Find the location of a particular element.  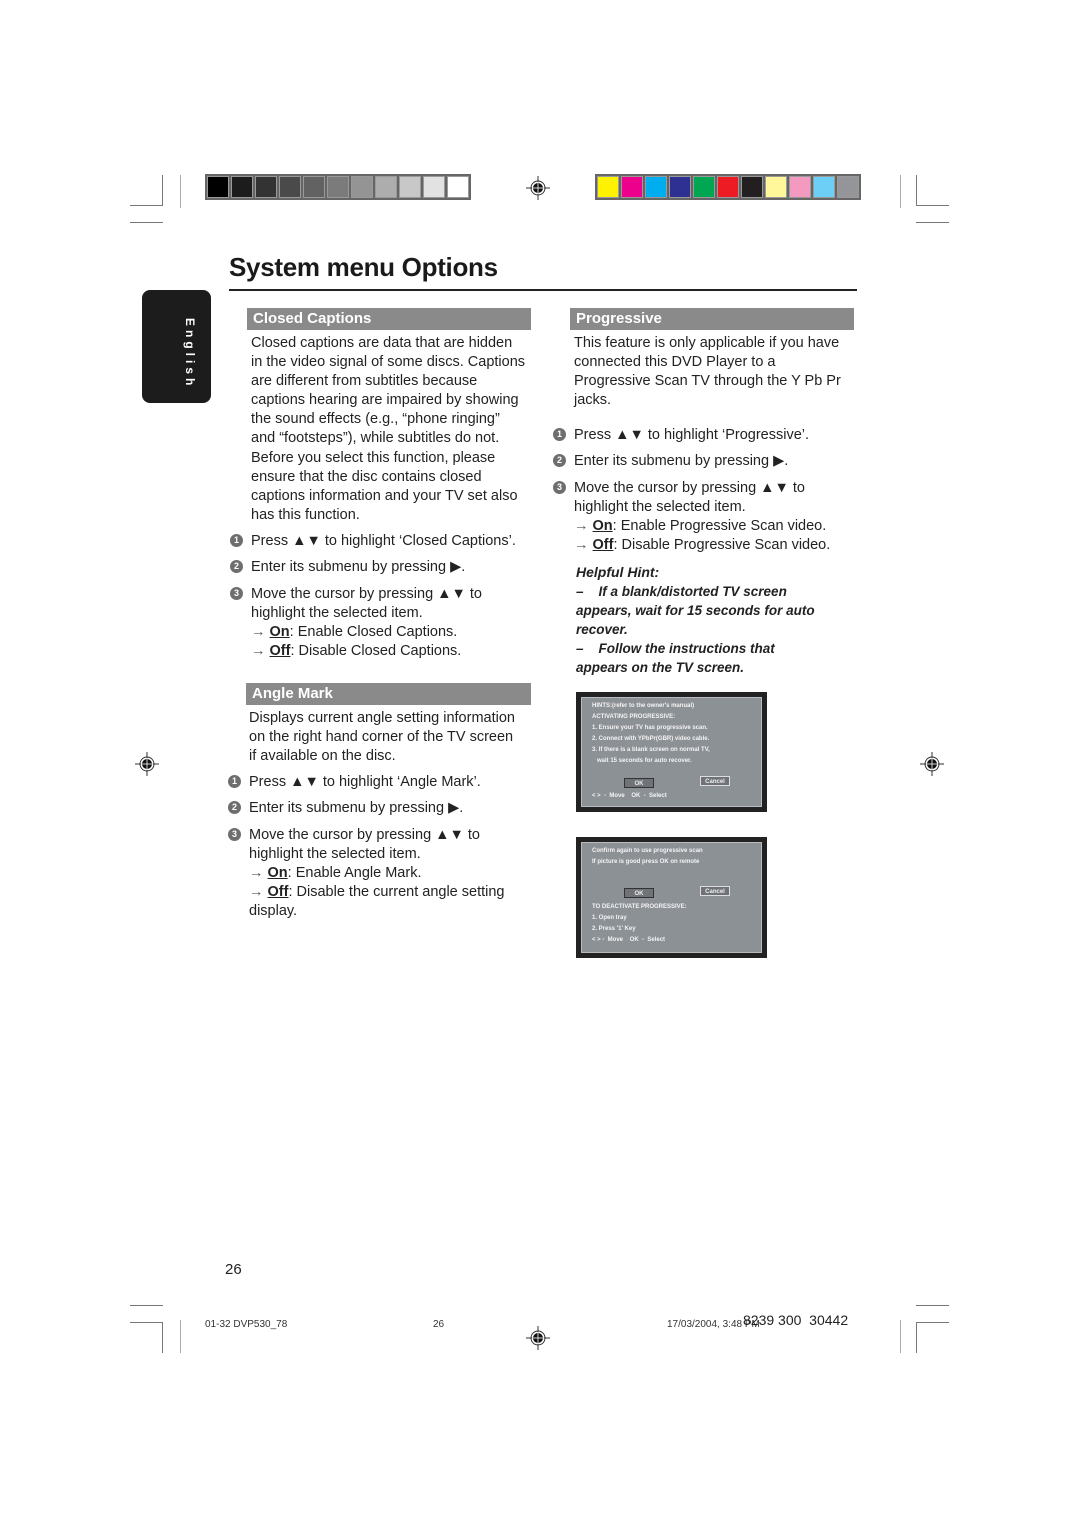

step-1-text: Press ▲▼ to highlight ‘Closed Captions’. is located at coordinates (383, 541).